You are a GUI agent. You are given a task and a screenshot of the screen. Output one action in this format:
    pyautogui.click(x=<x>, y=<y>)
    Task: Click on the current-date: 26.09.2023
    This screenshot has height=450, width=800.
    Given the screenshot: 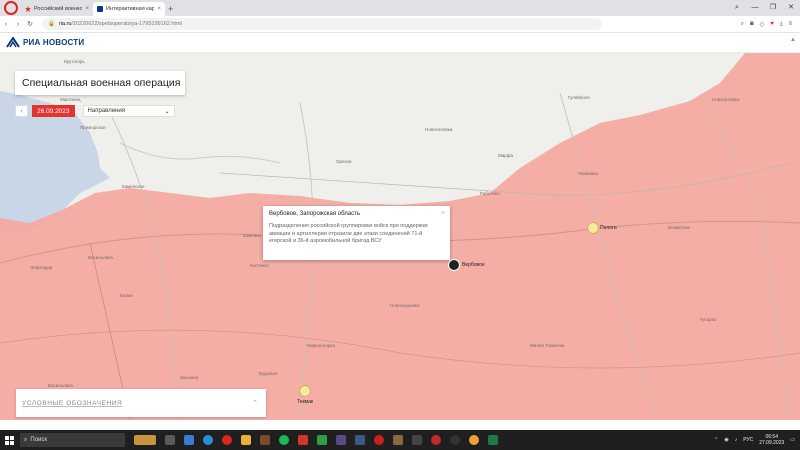 What is the action you would take?
    pyautogui.click(x=53, y=111)
    